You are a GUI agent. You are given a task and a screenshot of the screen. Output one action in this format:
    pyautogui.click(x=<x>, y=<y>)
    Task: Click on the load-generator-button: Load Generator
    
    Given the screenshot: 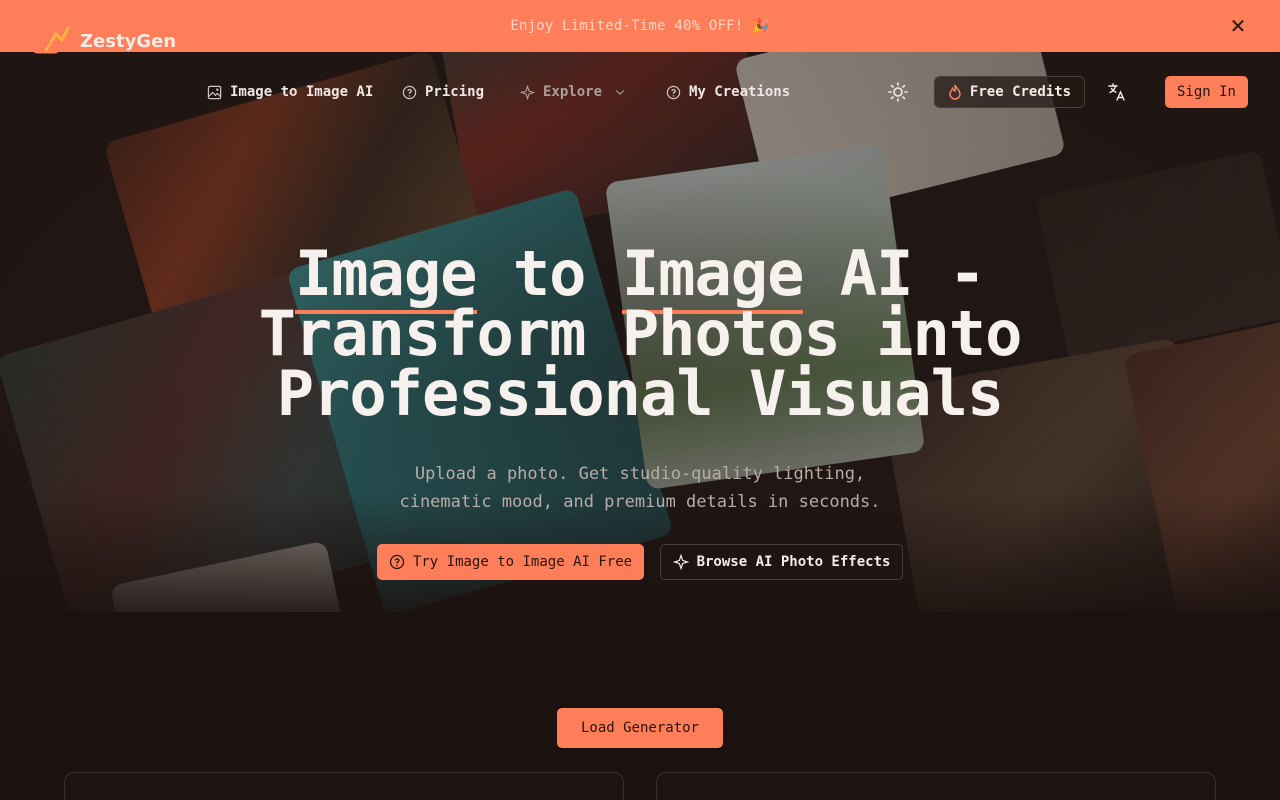 What is the action you would take?
    pyautogui.click(x=640, y=728)
    